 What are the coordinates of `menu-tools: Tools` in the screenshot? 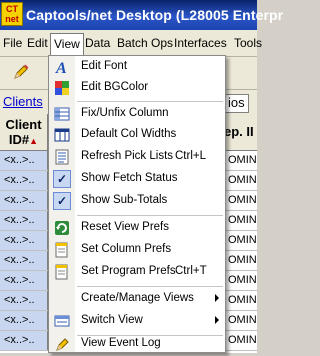 It's located at (248, 44).